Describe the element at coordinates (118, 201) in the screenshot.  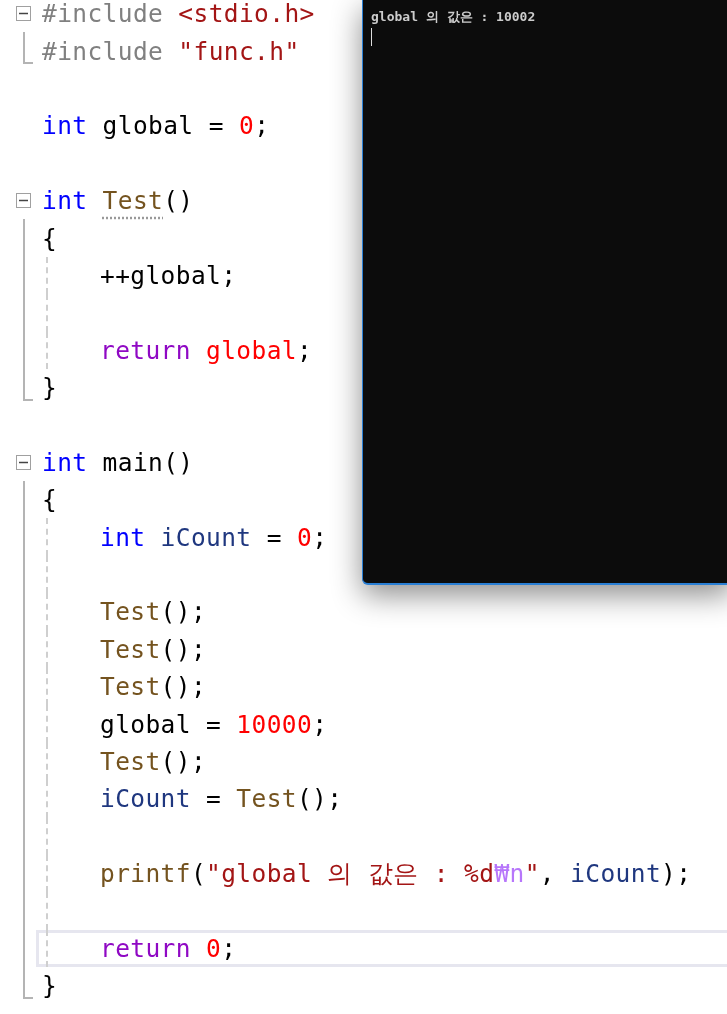
I see `code-line: int Test()` at that location.